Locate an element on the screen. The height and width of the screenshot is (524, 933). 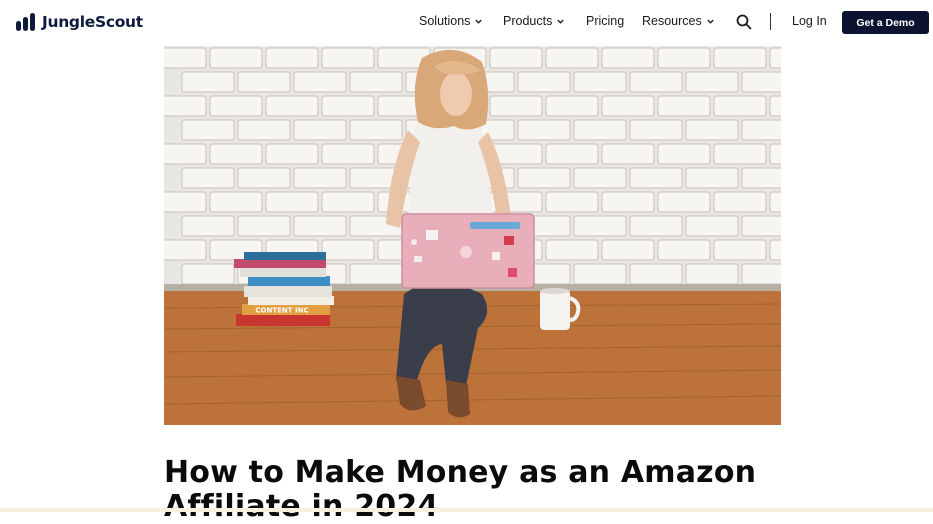
brand-logo: JungleScout is located at coordinates (79, 22).